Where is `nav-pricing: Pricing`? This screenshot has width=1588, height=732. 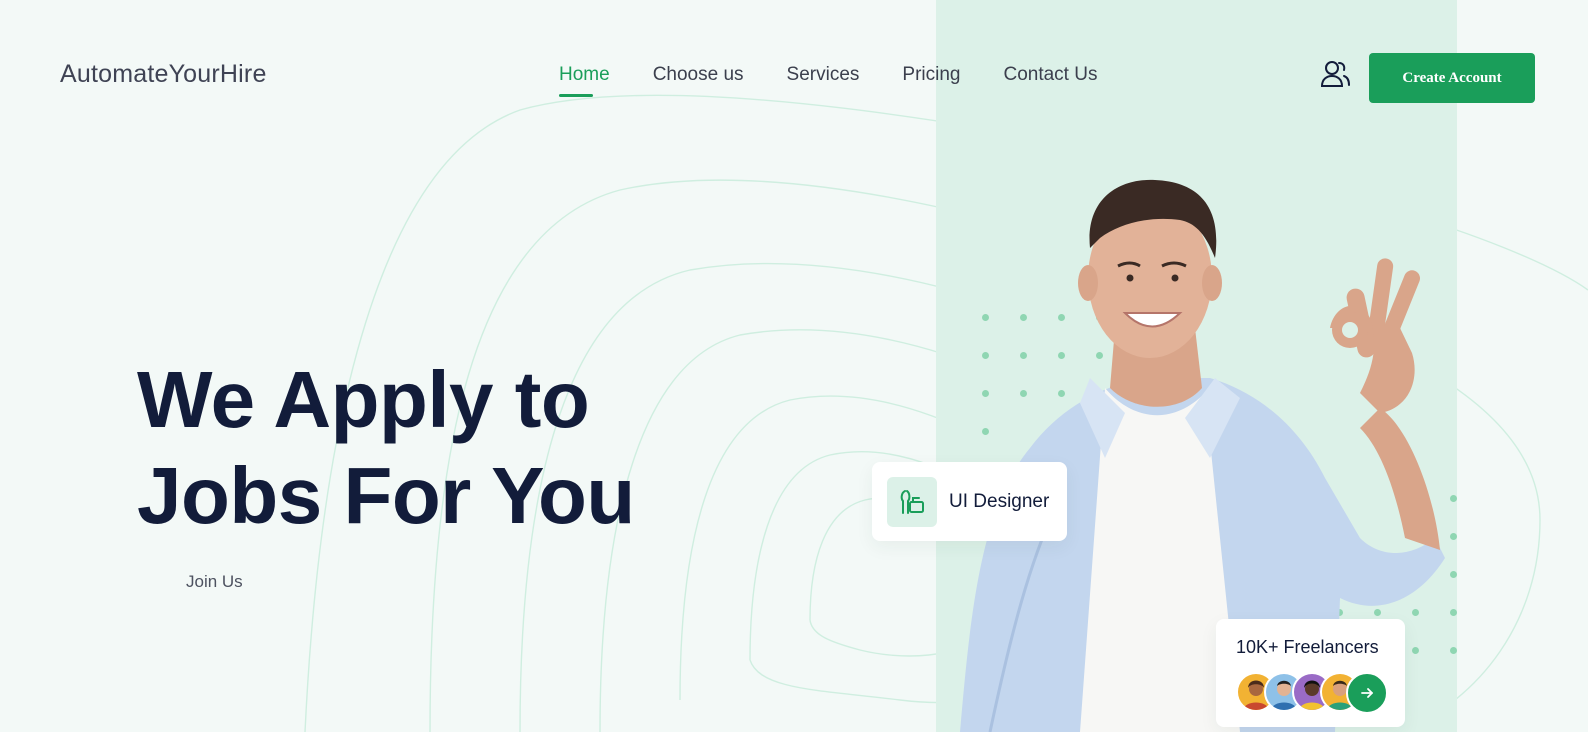 nav-pricing: Pricing is located at coordinates (931, 78).